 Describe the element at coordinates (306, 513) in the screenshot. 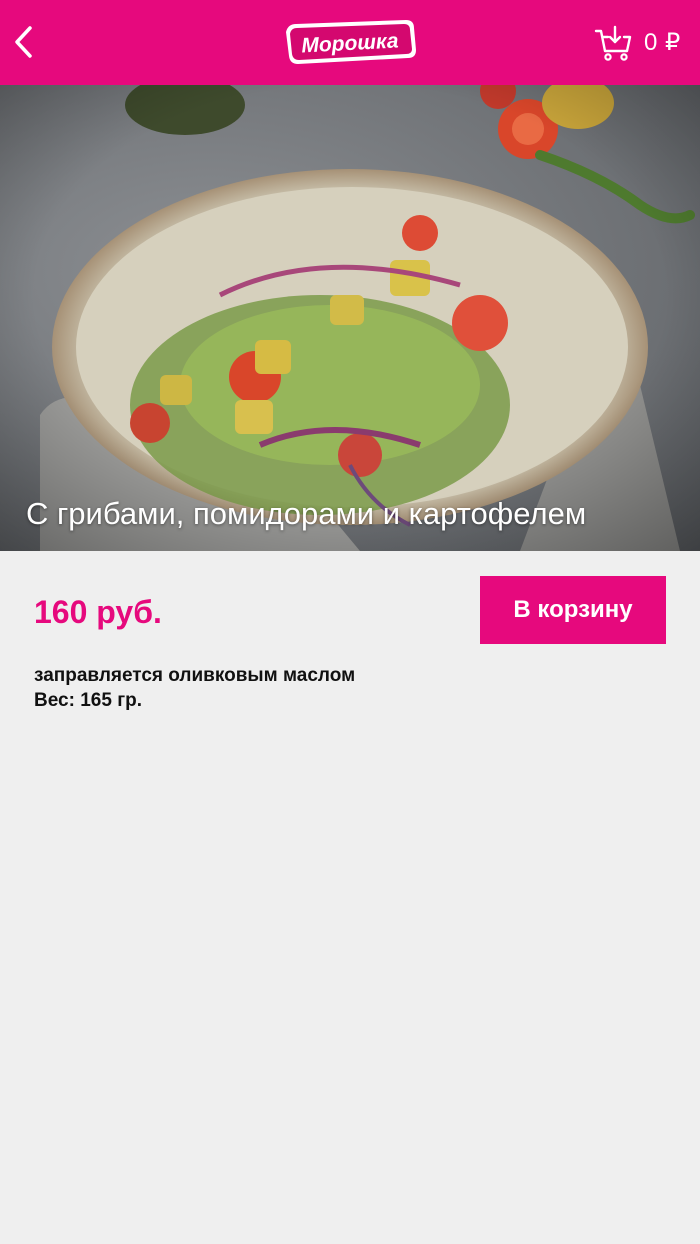

I see `product-title: С грибами, помидорами и картофелем` at that location.